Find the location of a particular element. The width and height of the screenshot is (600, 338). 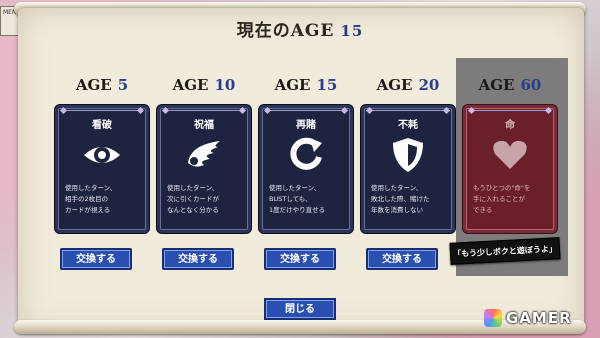

card-column-1: AGE 5 看破 使用したターン、 相手の2枚目の カードが視える is located at coordinates (102, 155).